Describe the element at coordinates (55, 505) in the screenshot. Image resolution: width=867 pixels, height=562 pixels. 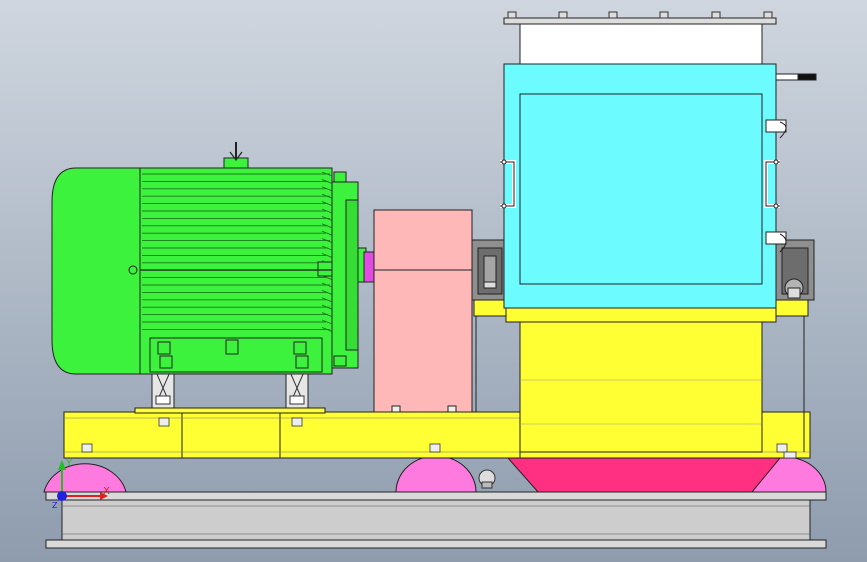
I see `triad-z-label: Z` at that location.